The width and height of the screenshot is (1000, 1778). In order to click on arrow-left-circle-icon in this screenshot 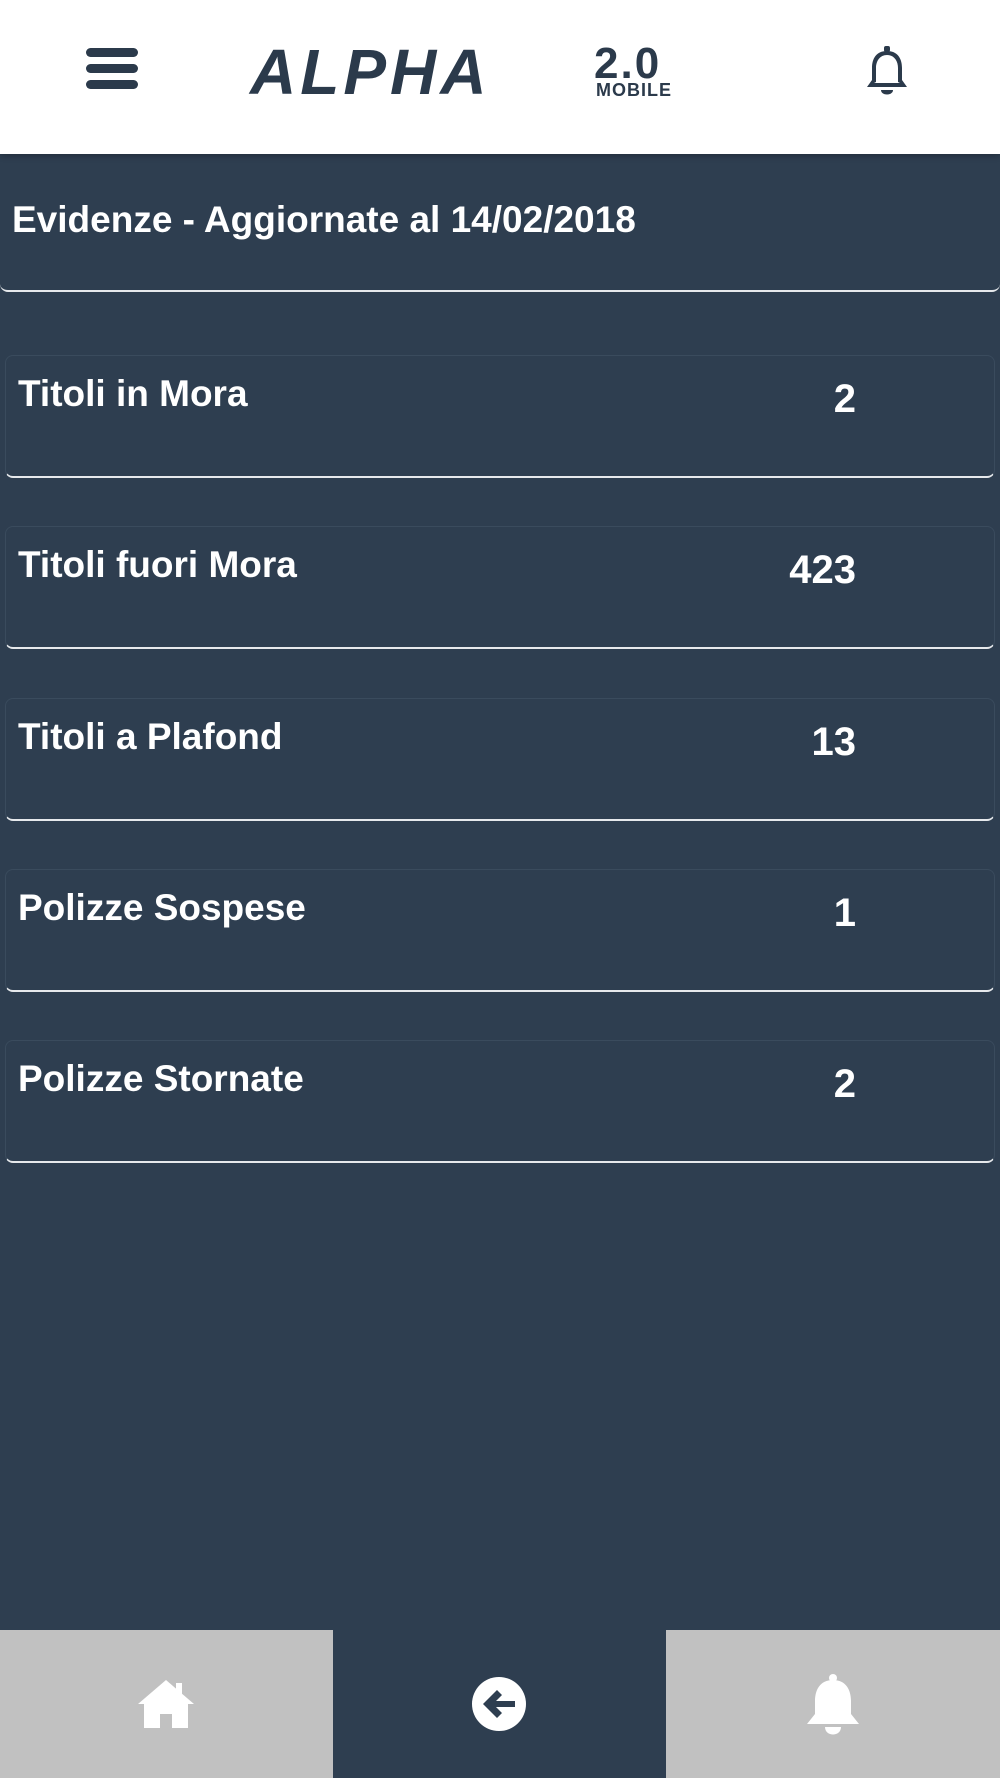, I will do `click(499, 1704)`.